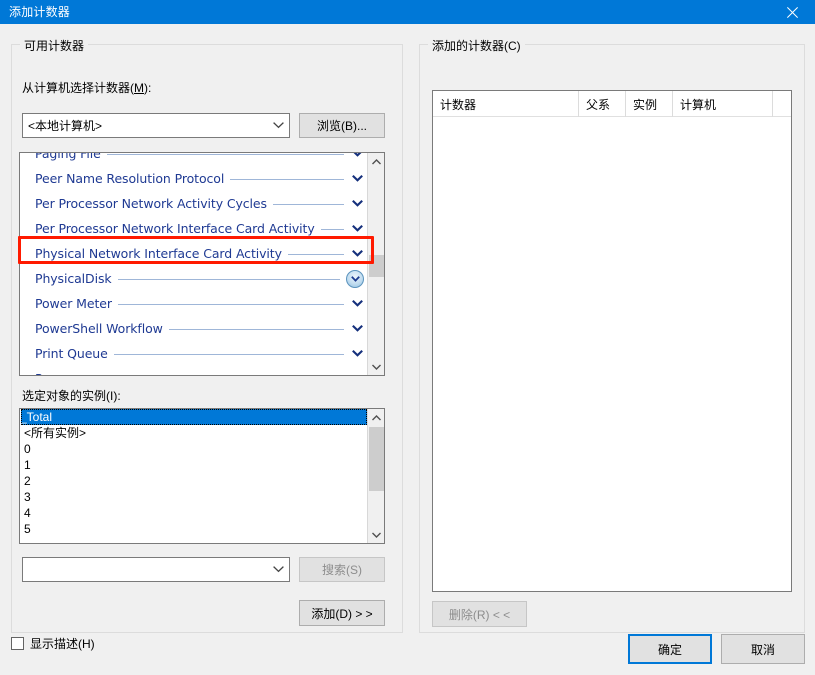  What do you see at coordinates (194, 481) in the screenshot?
I see `instance-list-item: 2` at bounding box center [194, 481].